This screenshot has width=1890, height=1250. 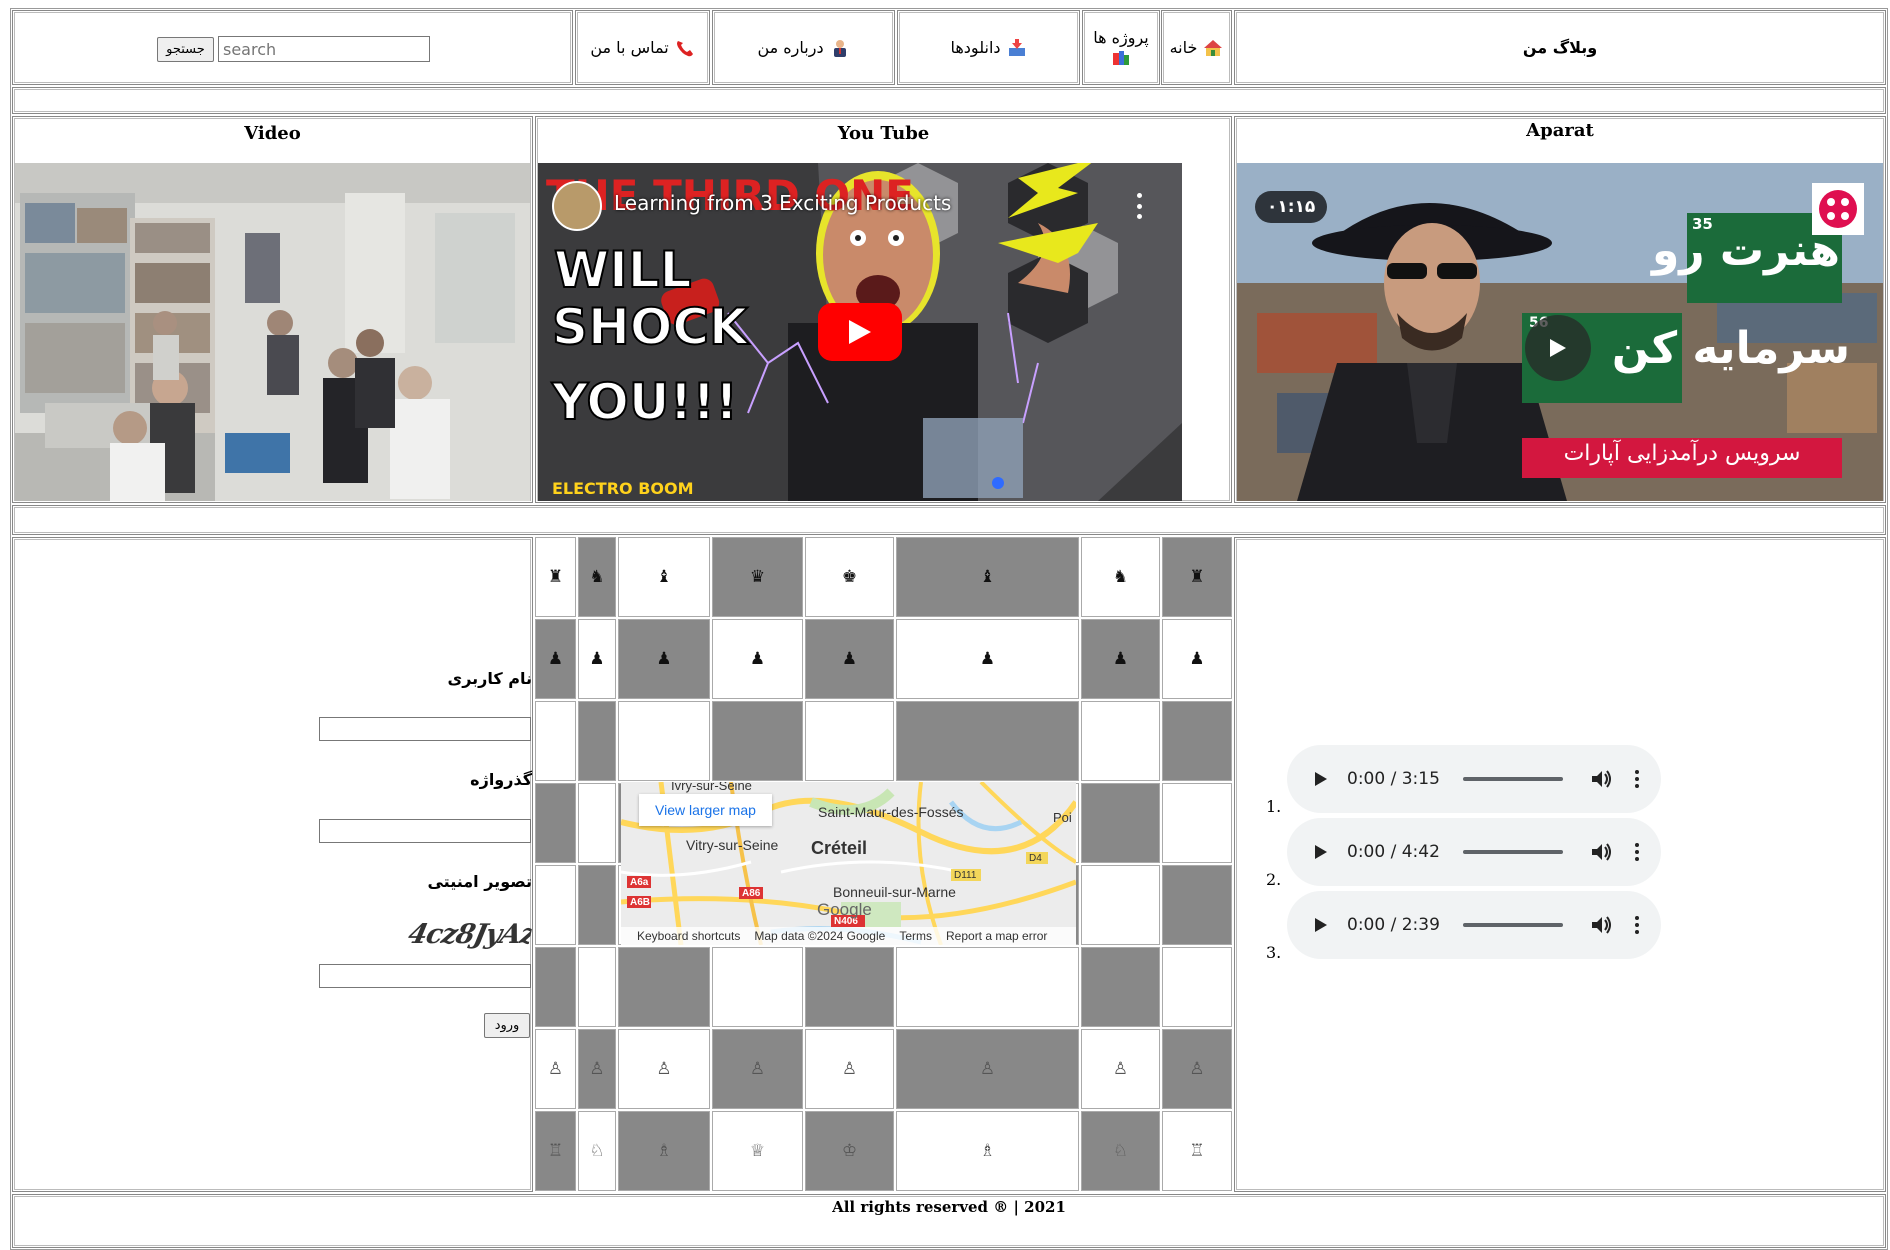 I want to click on map-terms-link: Terms, so click(x=915, y=936).